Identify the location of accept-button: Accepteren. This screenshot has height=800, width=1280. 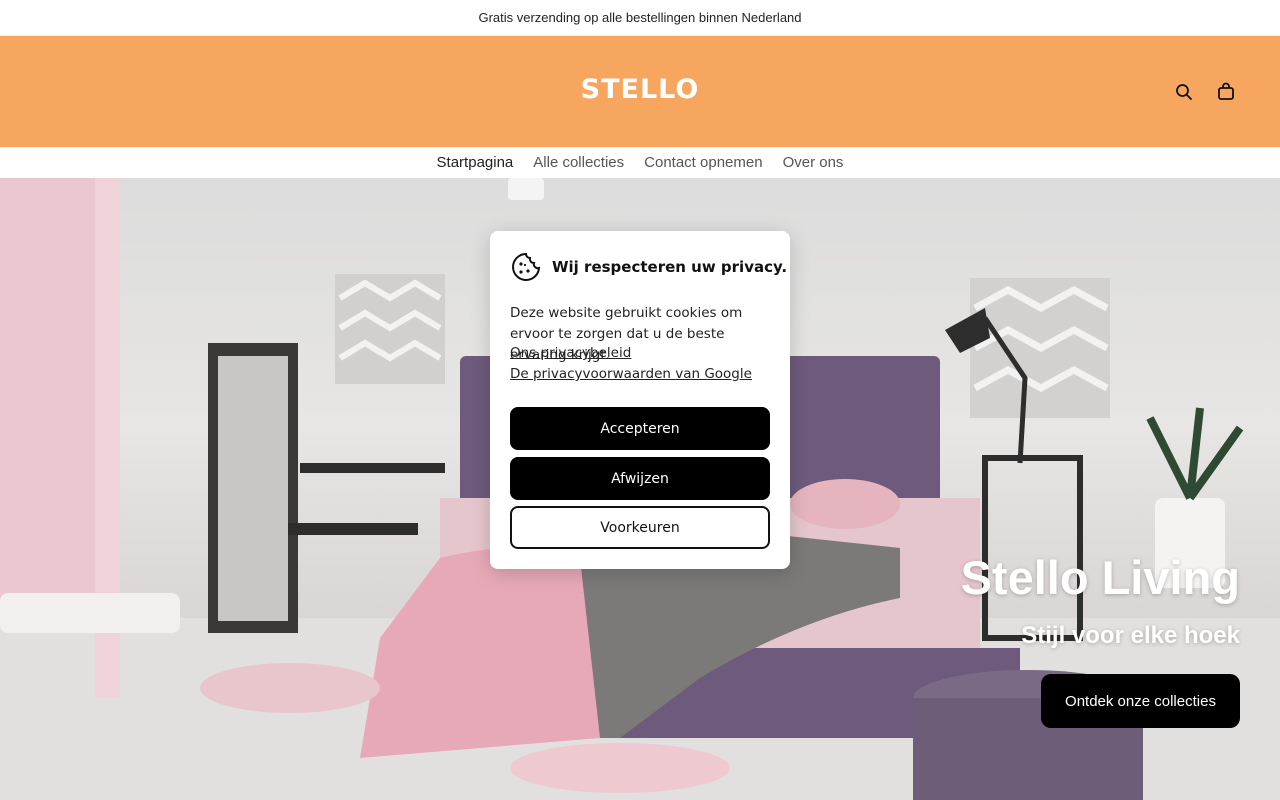
(640, 428).